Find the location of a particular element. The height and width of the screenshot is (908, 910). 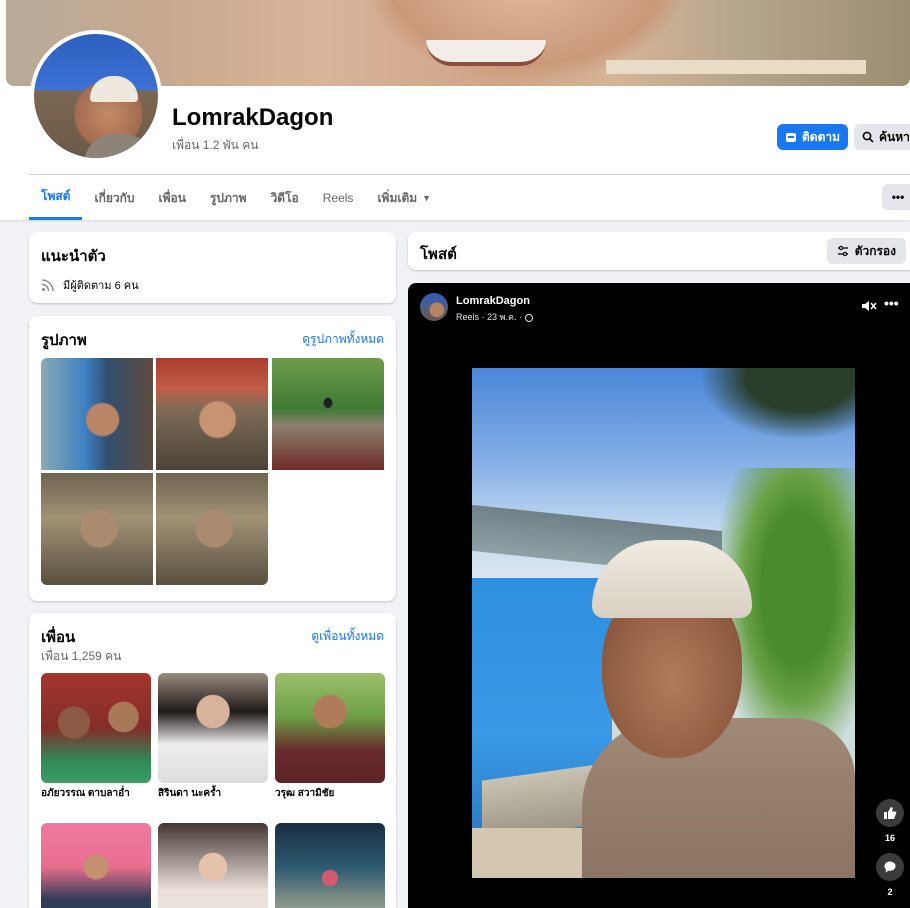

posts-title: โพสต์ is located at coordinates (438, 254).